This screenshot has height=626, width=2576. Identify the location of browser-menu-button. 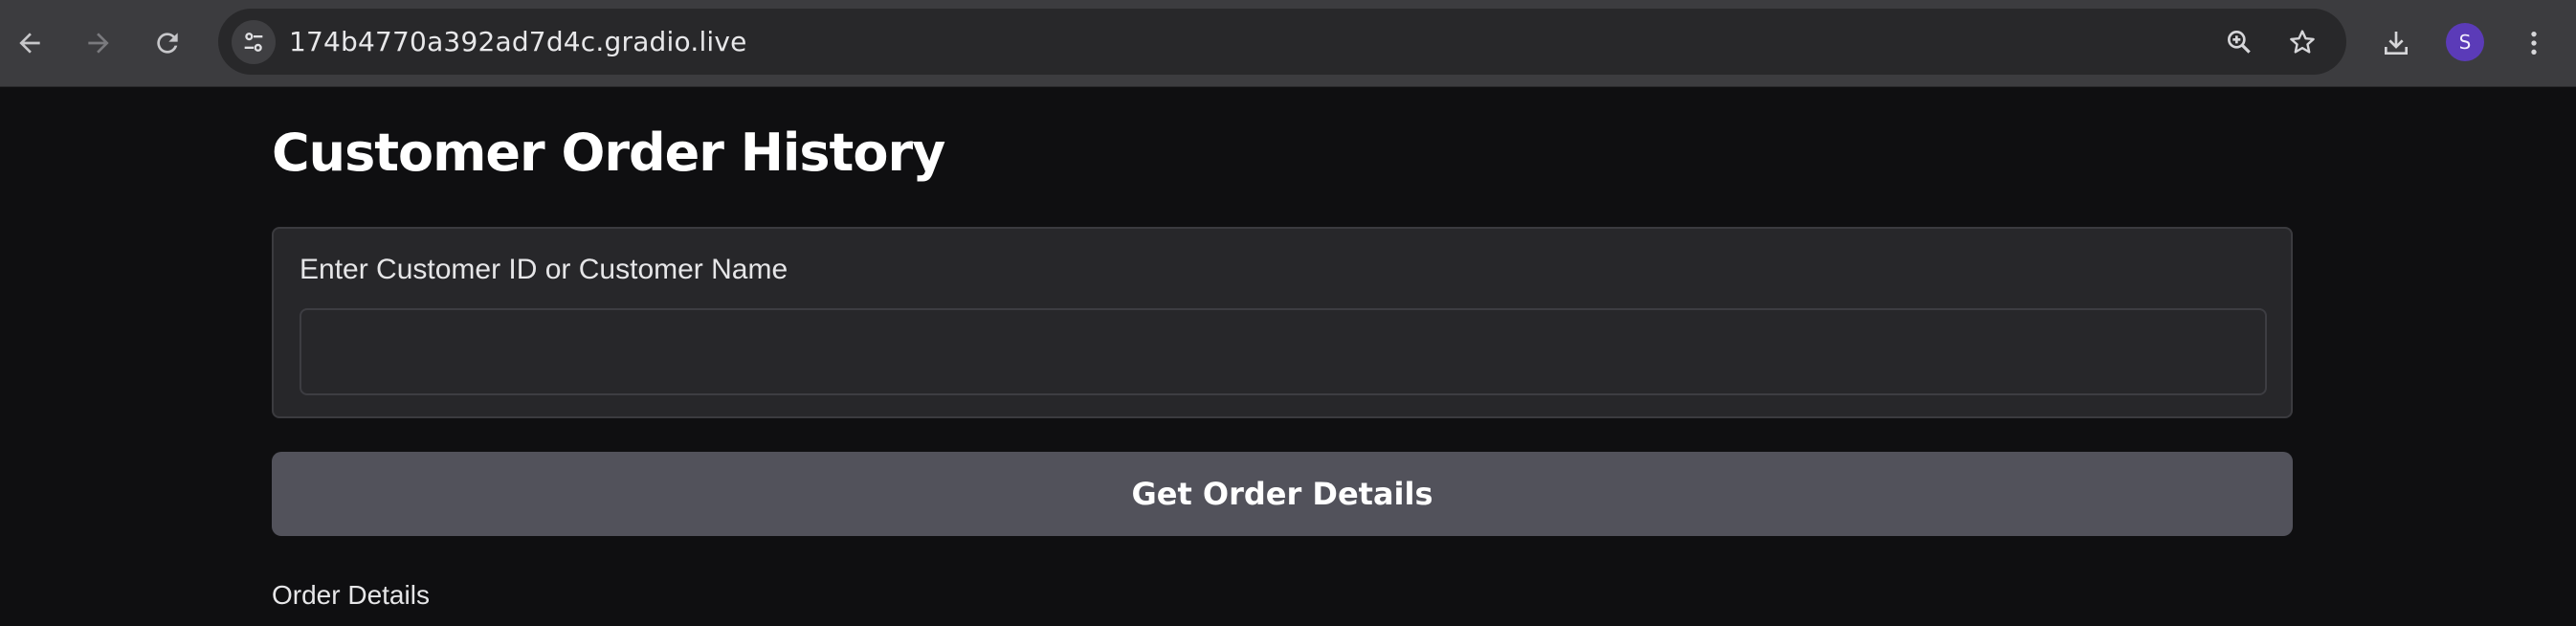
(2534, 43).